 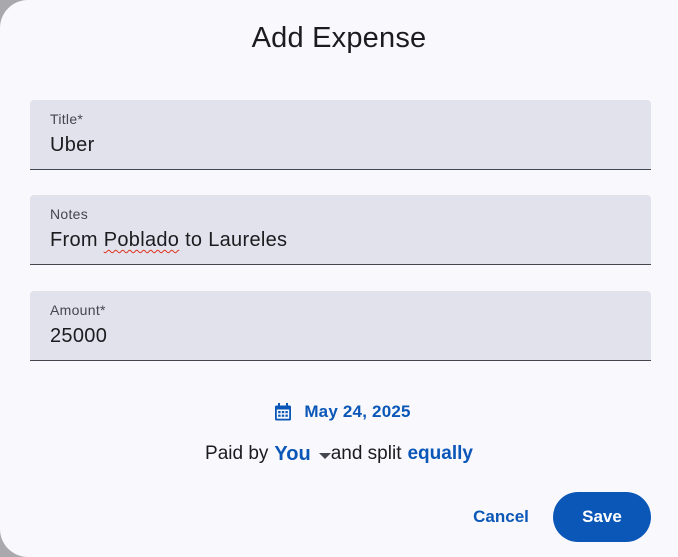 I want to click on date-picker-button: May 24, 2025, so click(x=339, y=412).